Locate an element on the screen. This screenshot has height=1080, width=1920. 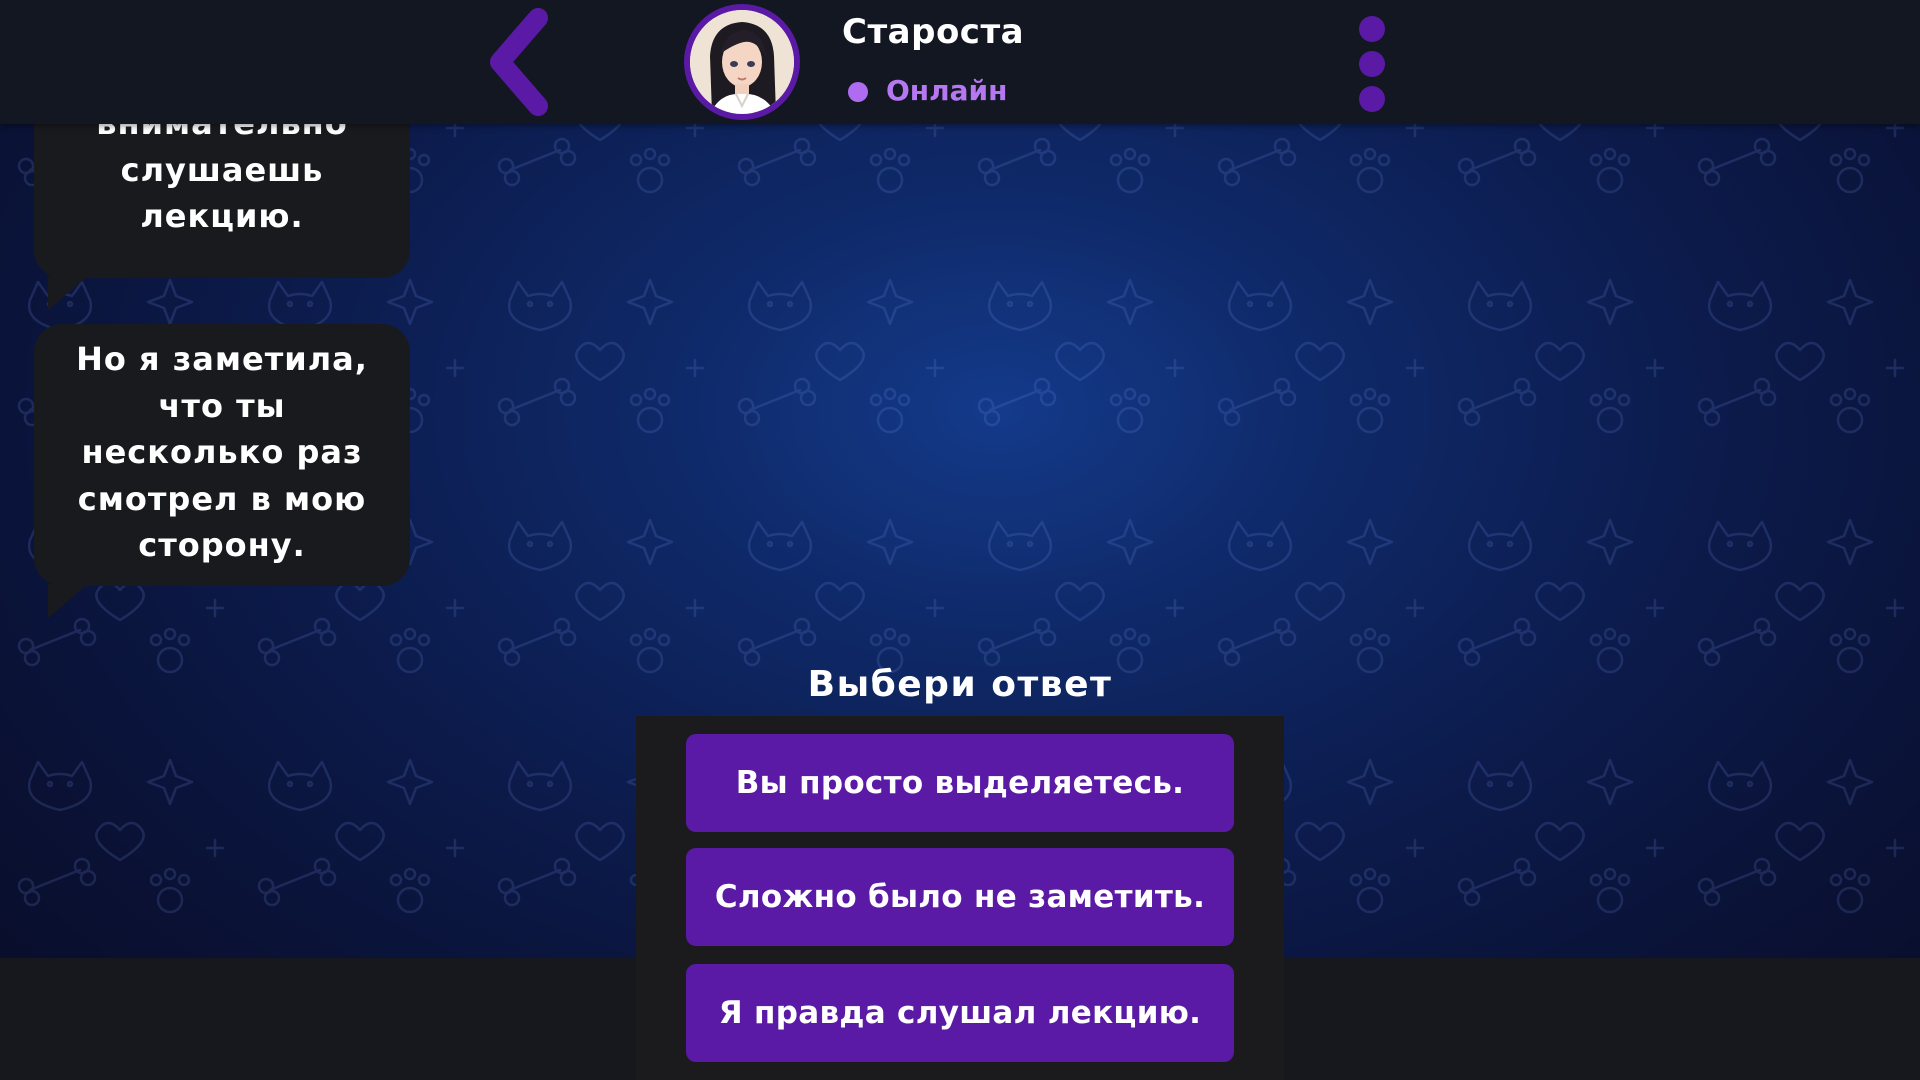
chat-header: Староста Онлайн is located at coordinates (960, 62).